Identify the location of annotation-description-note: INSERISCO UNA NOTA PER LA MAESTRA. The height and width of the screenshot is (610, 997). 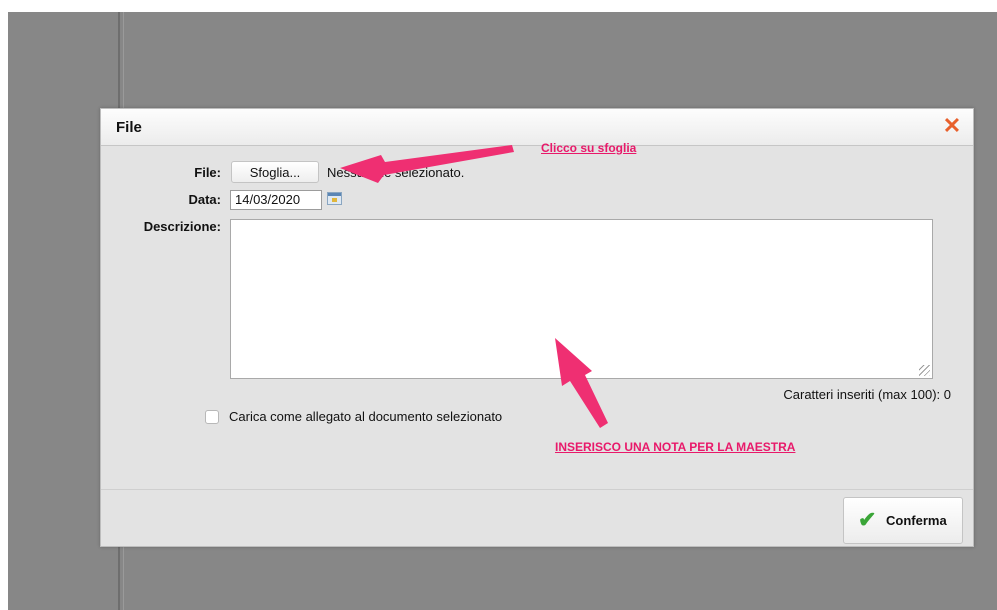
(675, 447).